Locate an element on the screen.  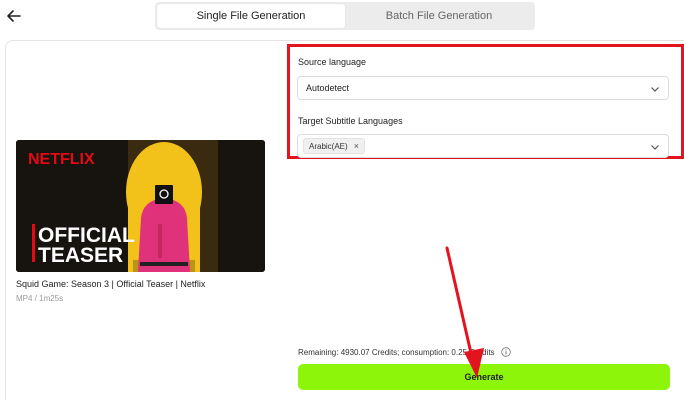
info-icon is located at coordinates (505, 352).